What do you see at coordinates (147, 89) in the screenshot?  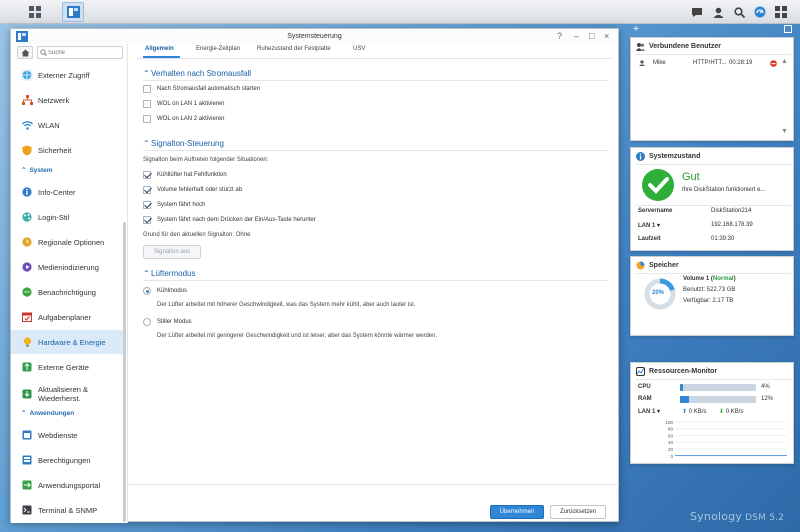 I see `auto-restart-checkbox` at bounding box center [147, 89].